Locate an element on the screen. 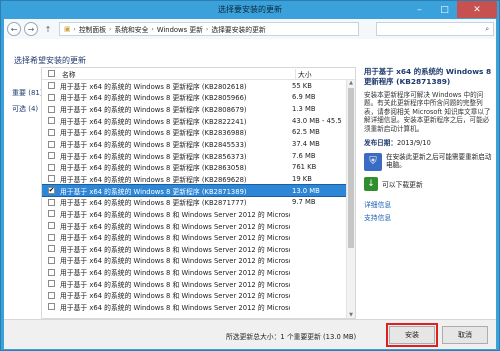 Image resolution: width=500 pixels, height=351 pixels. cancel-button: 取消 is located at coordinates (465, 335).